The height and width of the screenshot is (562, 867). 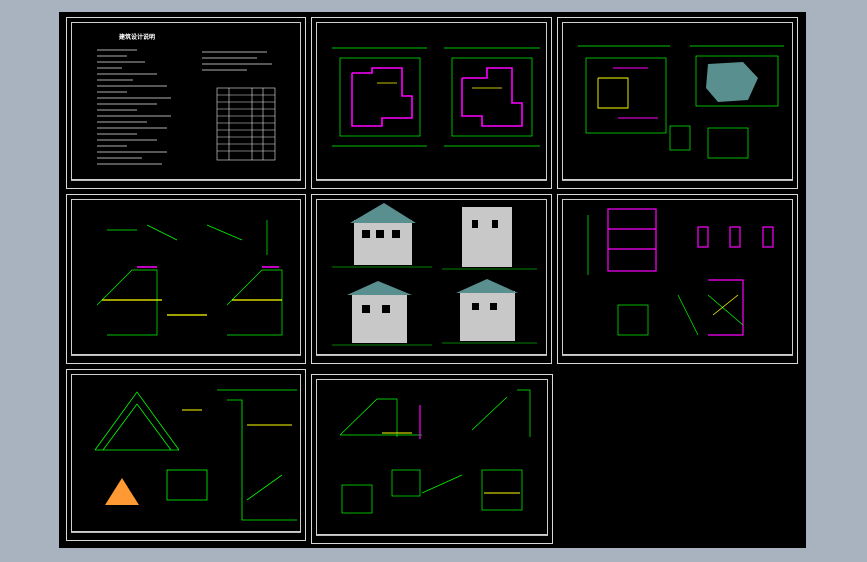 I want to click on sheet-elevations, so click(x=431, y=279).